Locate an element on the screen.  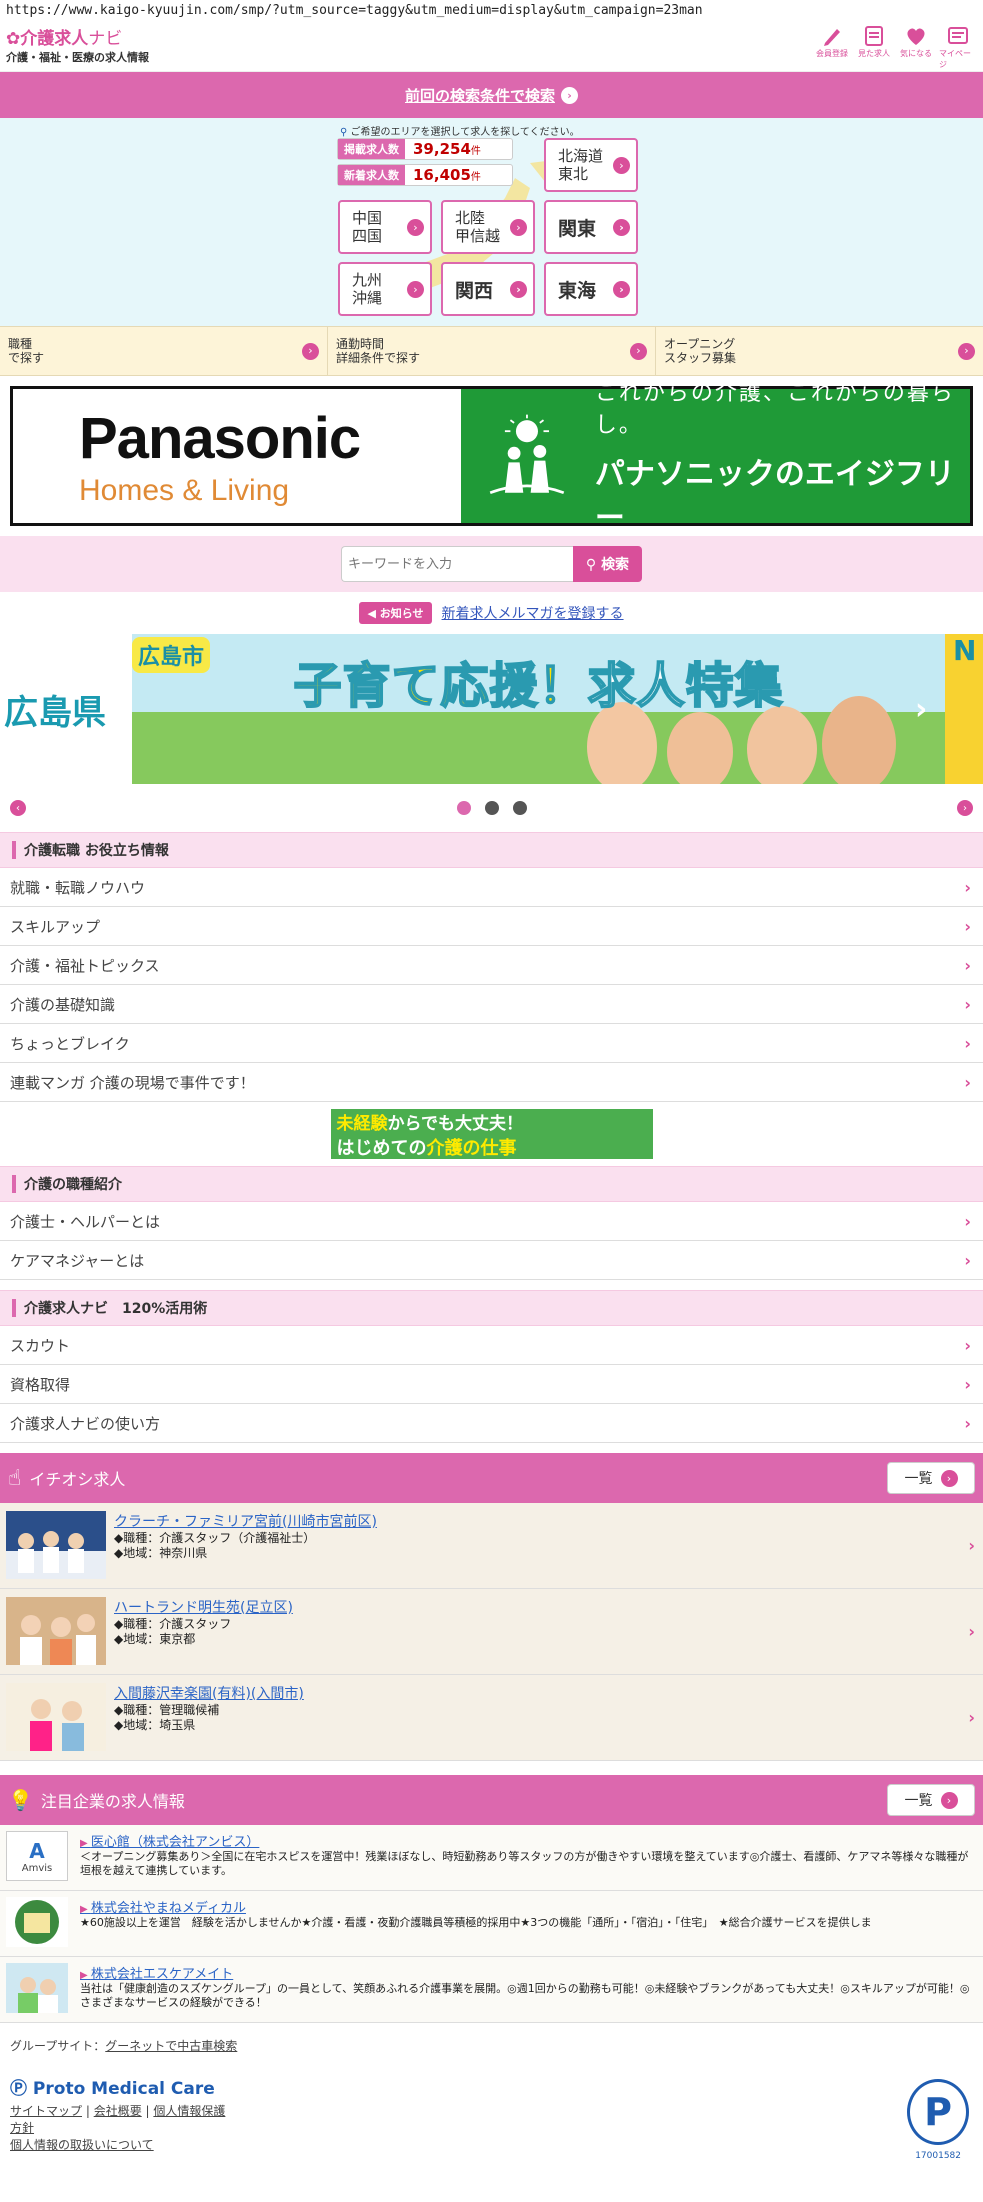
job-card: ハートランド明生苑(足立区) ◆職種：介護スタッフ ◆地域：東京都 › is located at coordinates (491, 1632).